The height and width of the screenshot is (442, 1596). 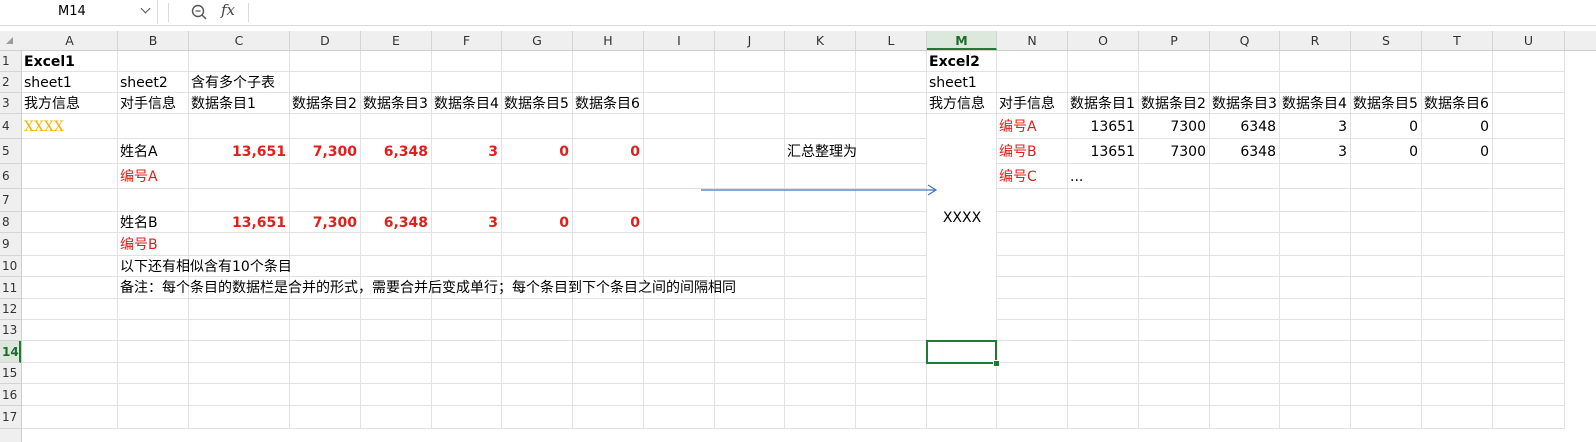 What do you see at coordinates (395, 223) in the screenshot?
I see `cell-e8: 6,348` at bounding box center [395, 223].